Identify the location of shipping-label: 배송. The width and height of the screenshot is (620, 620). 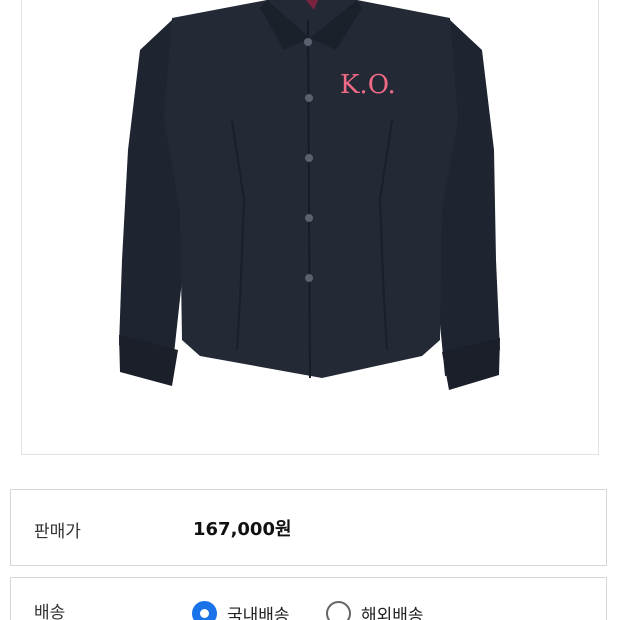
(50, 611).